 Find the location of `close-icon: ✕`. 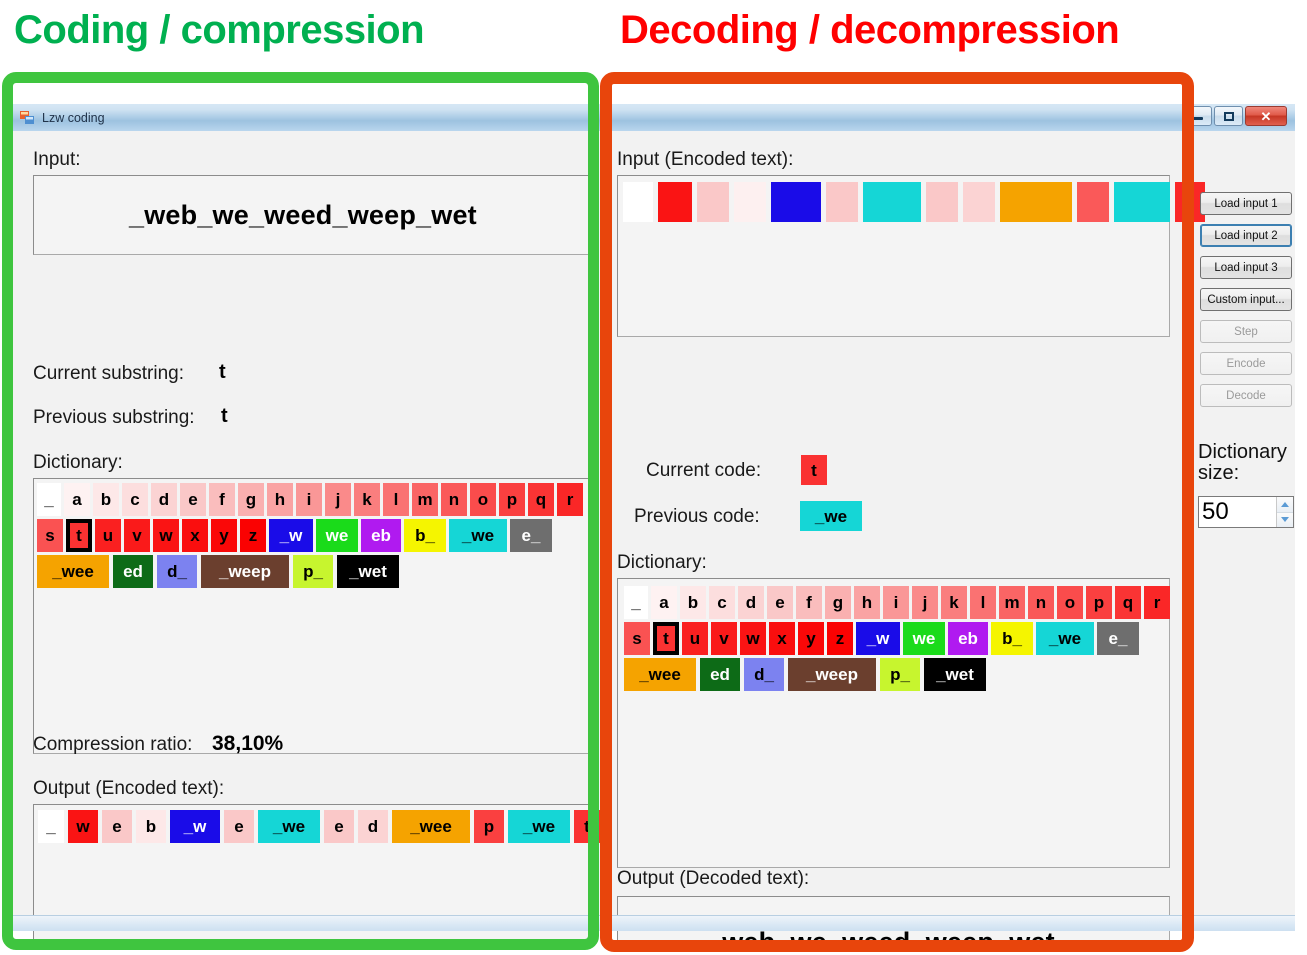

close-icon: ✕ is located at coordinates (1266, 116).